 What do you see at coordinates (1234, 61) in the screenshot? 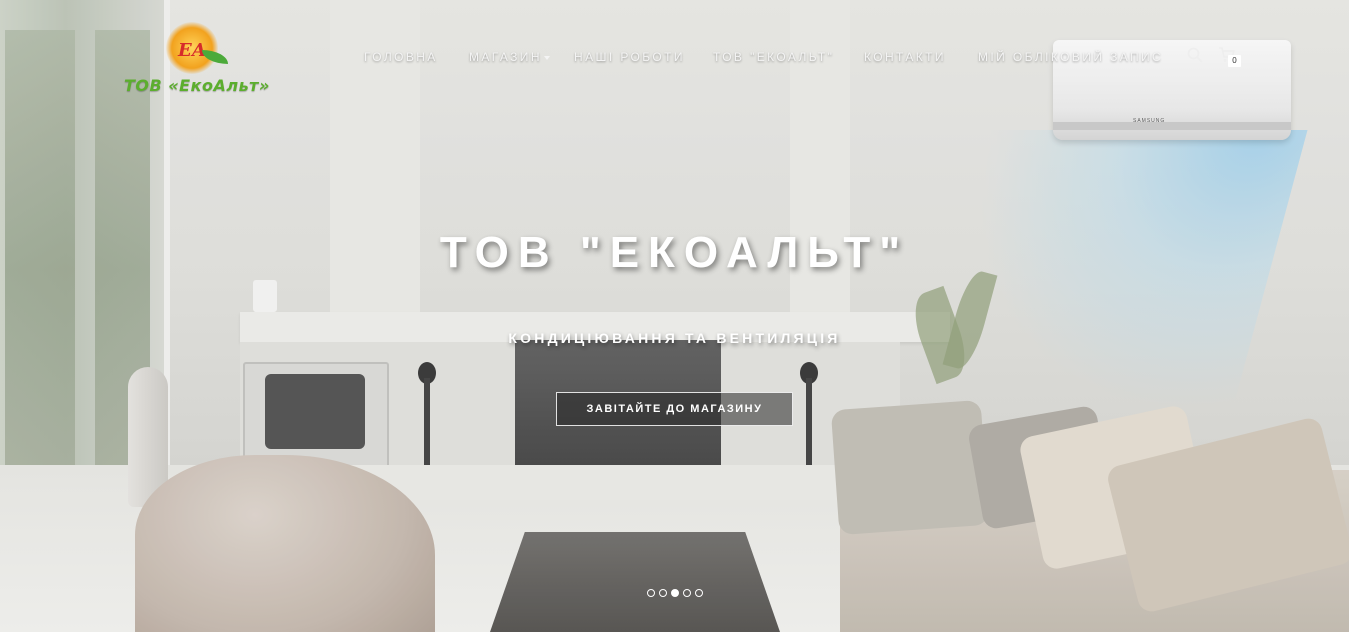
I see `cart-count-badge: 0` at bounding box center [1234, 61].